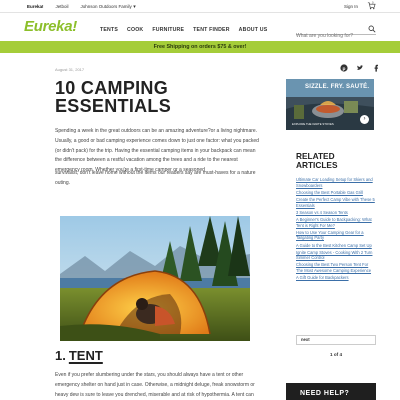 The width and height of the screenshot is (400, 400). I want to click on chevron-right-icon: ›, so click(364, 119).